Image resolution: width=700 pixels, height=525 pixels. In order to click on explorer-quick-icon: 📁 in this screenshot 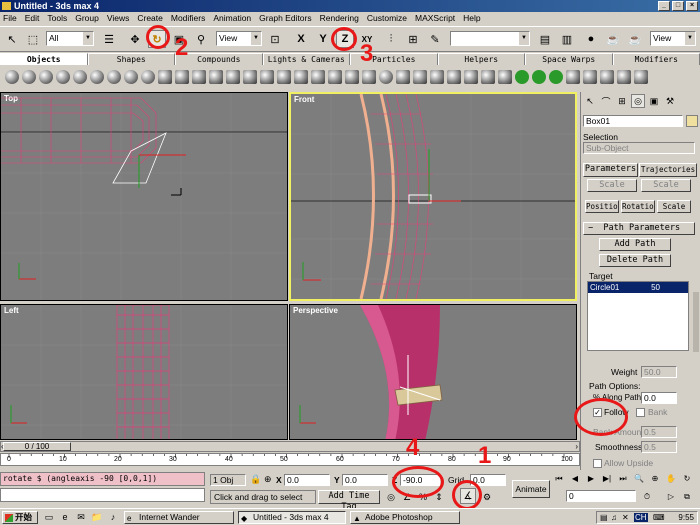, I will do `click(97, 517)`.